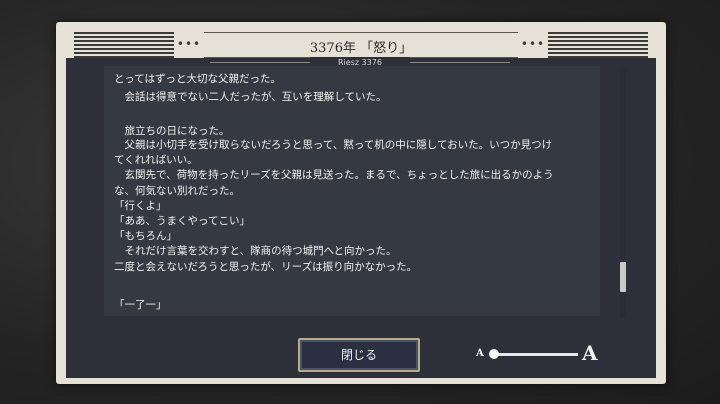  What do you see at coordinates (359, 355) in the screenshot?
I see `close-button: 閉じる` at bounding box center [359, 355].